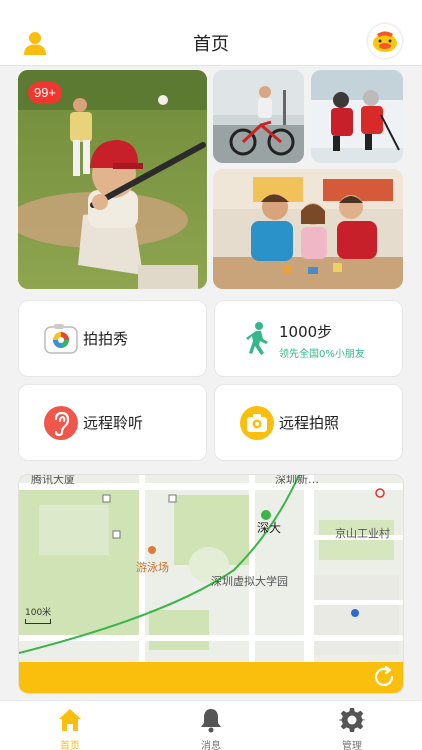 The image size is (422, 750). I want to click on photo-baseball: 99+, so click(112, 179).